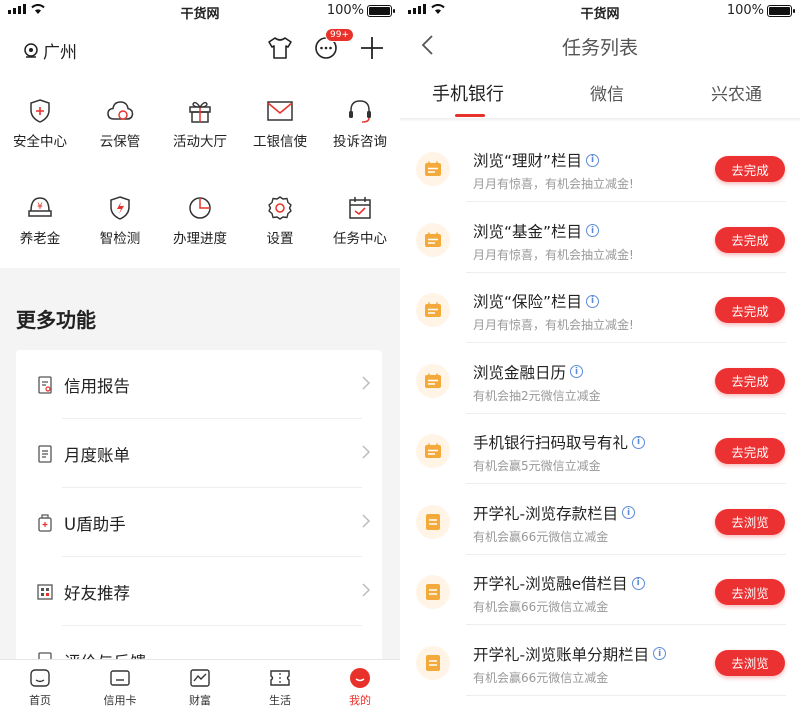  I want to click on task-title: 浏览金融日历, so click(520, 372).